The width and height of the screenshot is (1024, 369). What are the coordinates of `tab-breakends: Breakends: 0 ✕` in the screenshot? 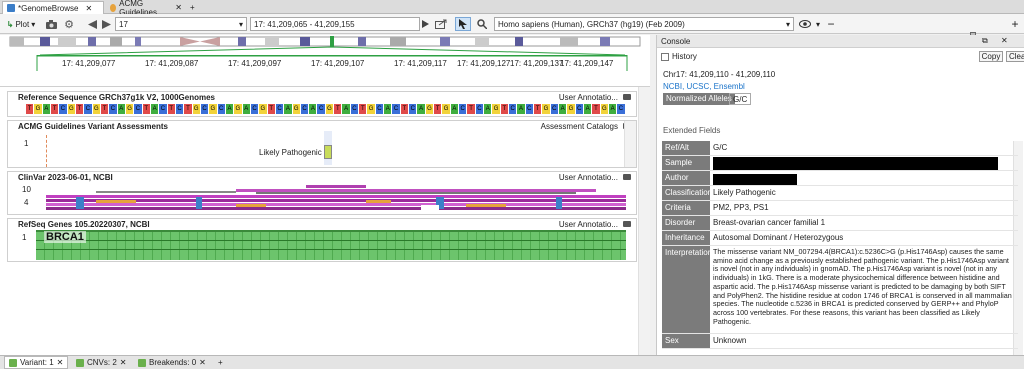 It's located at (172, 362).